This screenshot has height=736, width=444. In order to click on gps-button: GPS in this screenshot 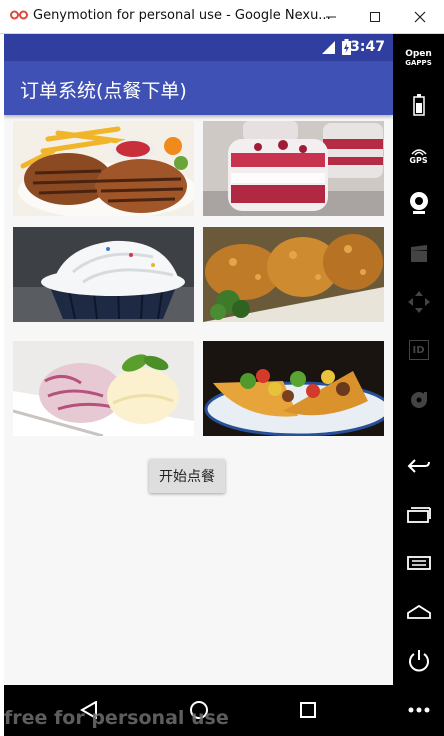, I will do `click(418, 155)`.